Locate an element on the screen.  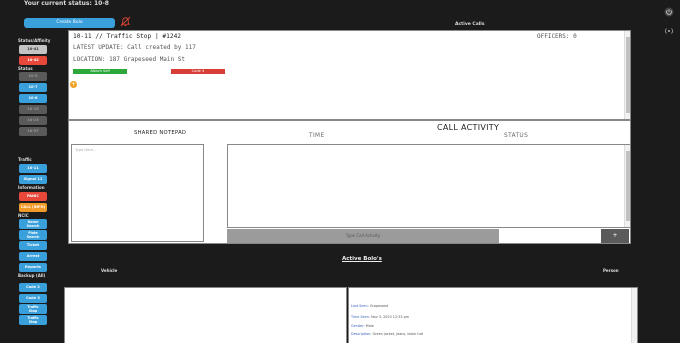
code-4-button: Code 4 is located at coordinates (198, 71).